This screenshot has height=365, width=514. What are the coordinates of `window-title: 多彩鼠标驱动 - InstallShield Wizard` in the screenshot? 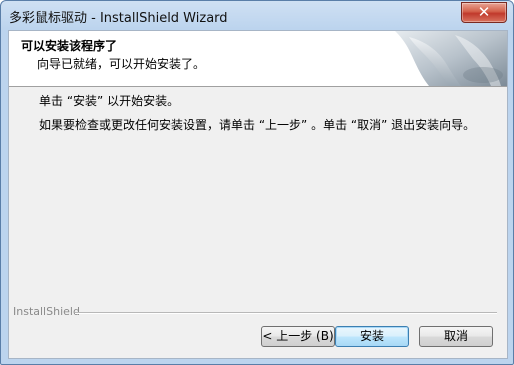 It's located at (118, 18).